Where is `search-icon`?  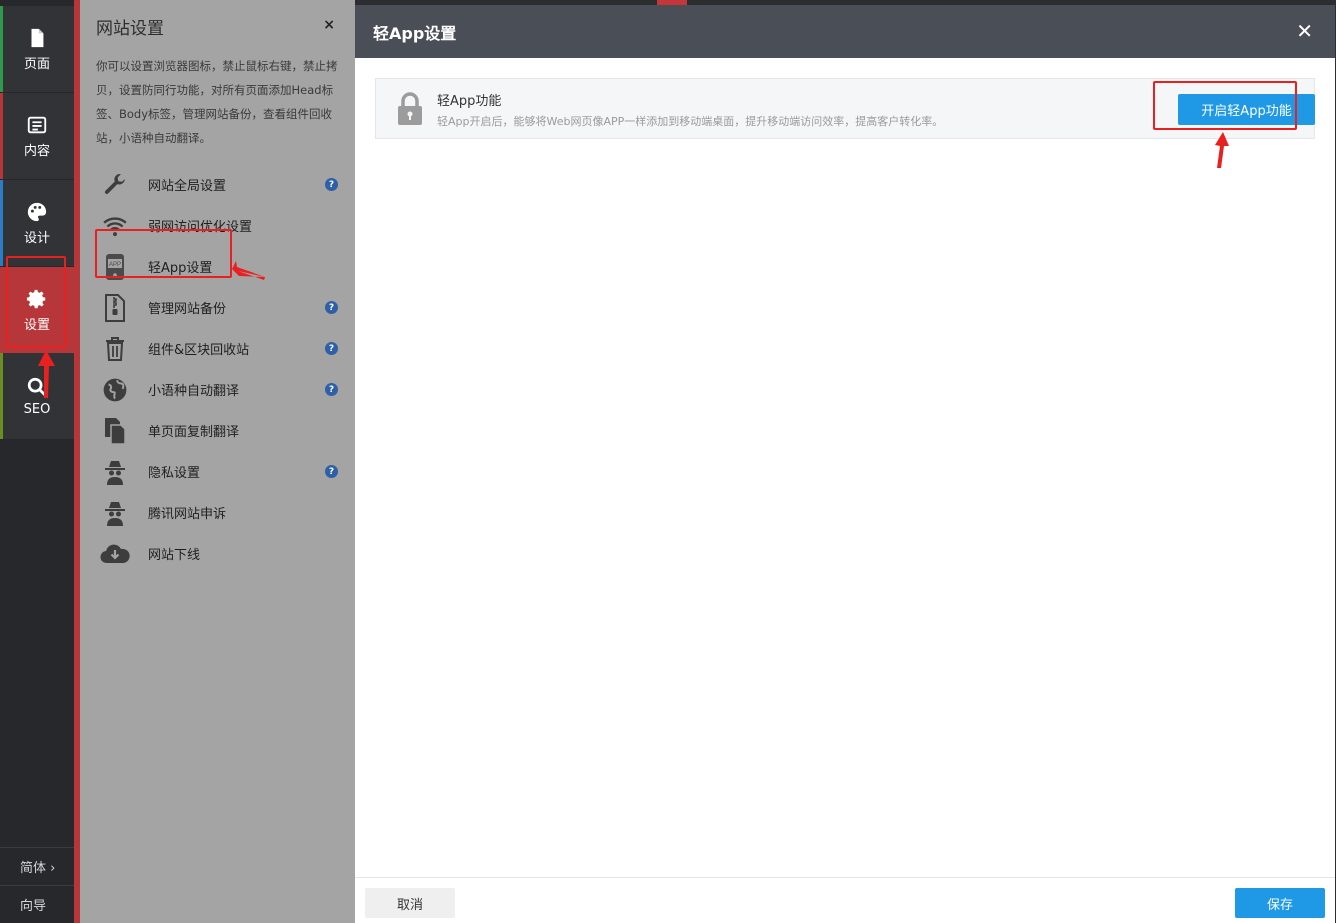
search-icon is located at coordinates (37, 386).